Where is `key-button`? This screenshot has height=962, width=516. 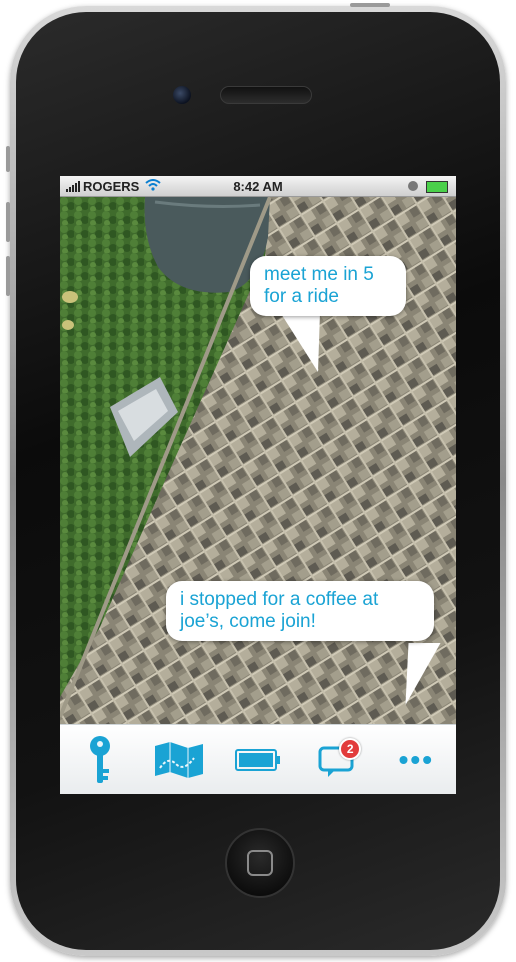
key-button is located at coordinates (100, 760).